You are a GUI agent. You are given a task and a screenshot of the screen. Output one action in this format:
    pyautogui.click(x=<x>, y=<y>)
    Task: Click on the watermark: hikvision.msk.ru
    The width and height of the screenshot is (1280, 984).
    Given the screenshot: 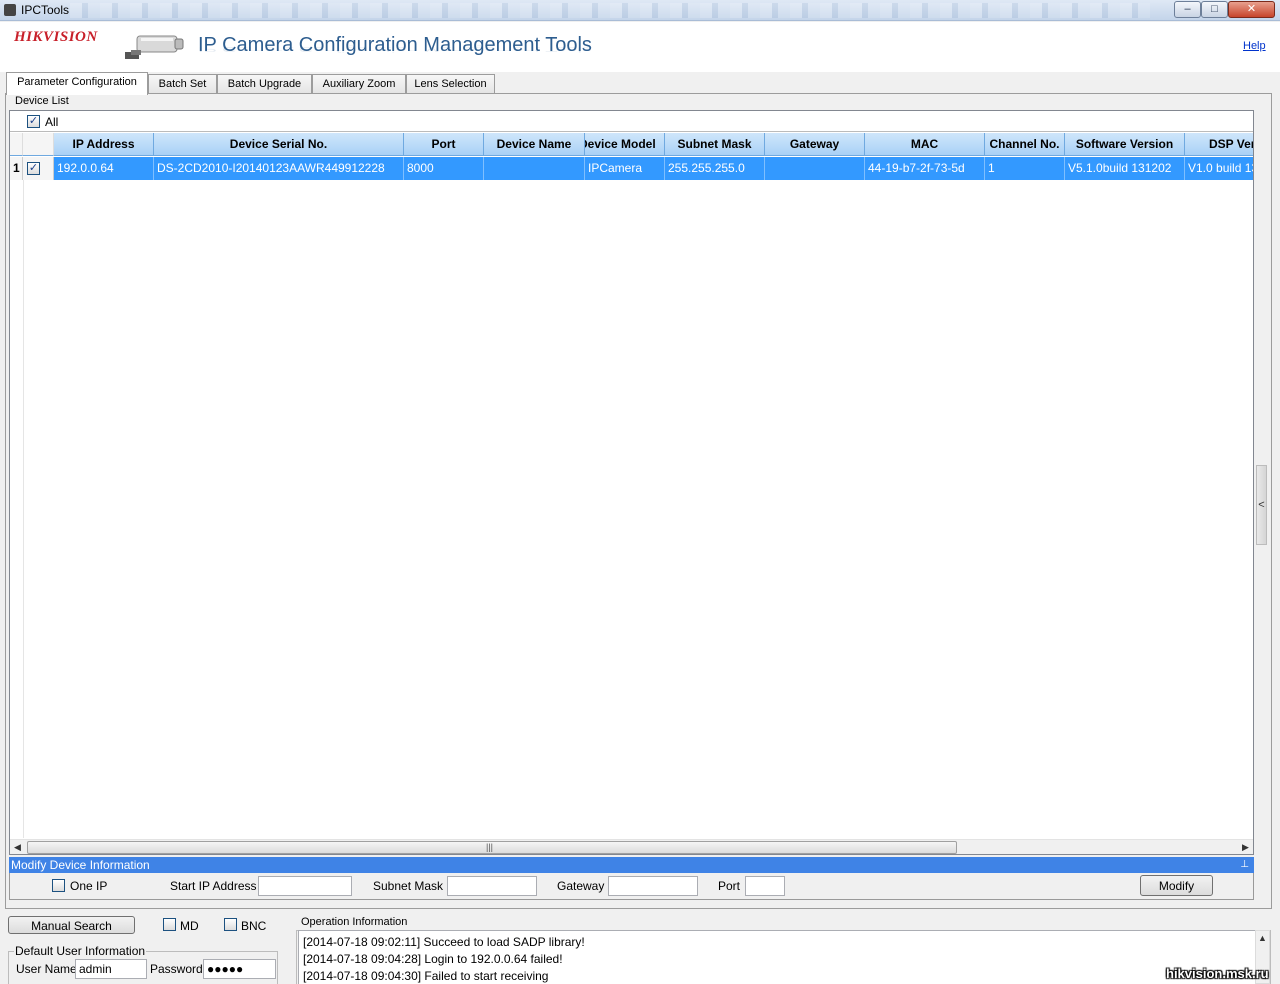 What is the action you would take?
    pyautogui.click(x=1217, y=973)
    